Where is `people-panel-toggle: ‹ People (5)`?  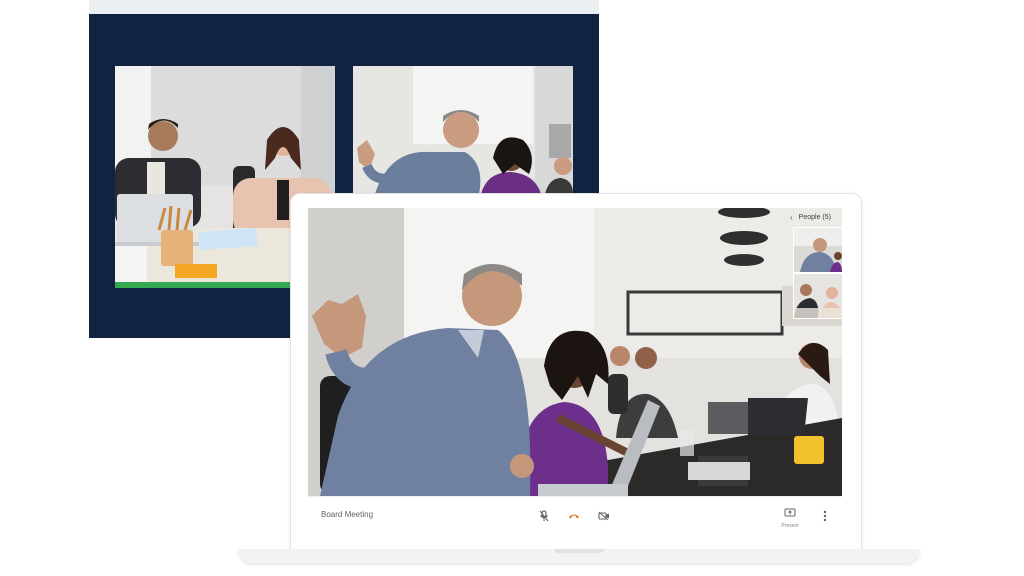
people-panel-toggle: ‹ People (5) is located at coordinates (815, 217).